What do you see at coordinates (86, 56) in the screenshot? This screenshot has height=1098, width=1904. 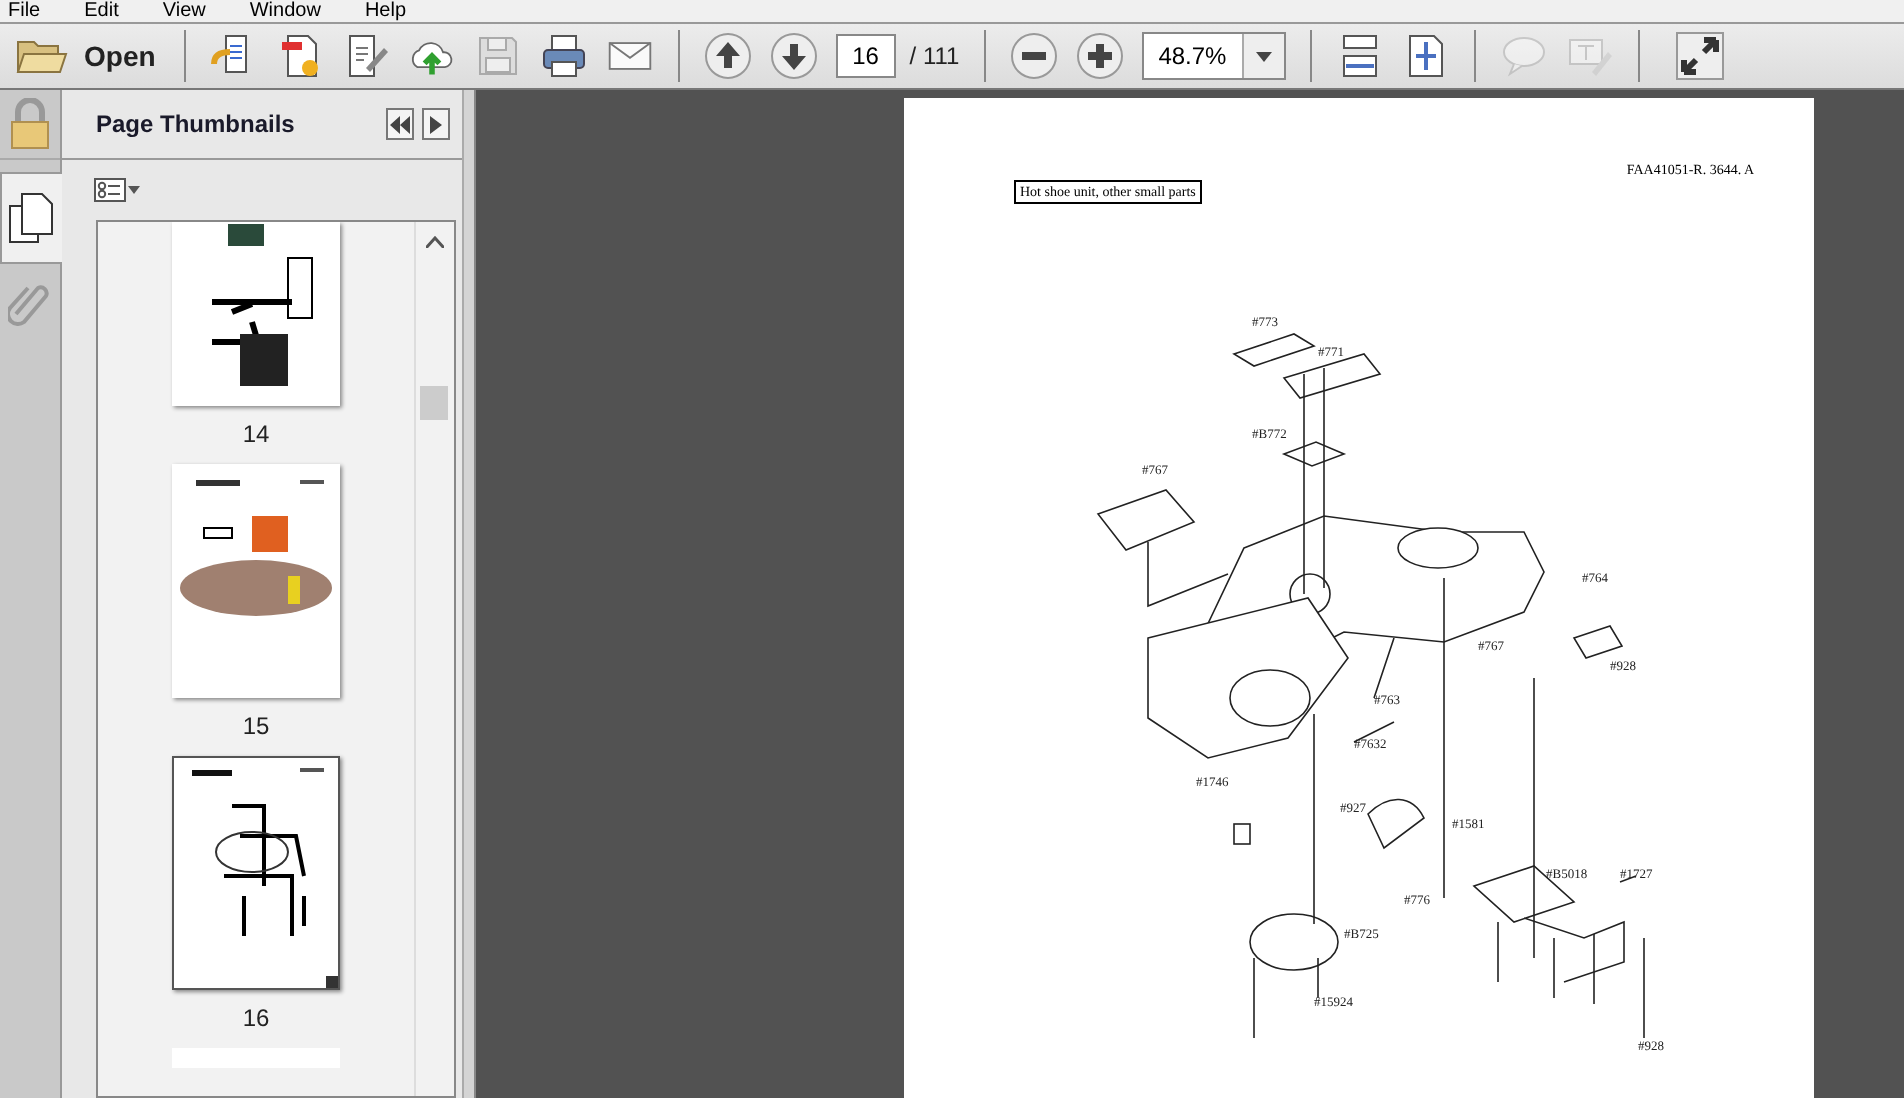 I see `open-button: Open` at bounding box center [86, 56].